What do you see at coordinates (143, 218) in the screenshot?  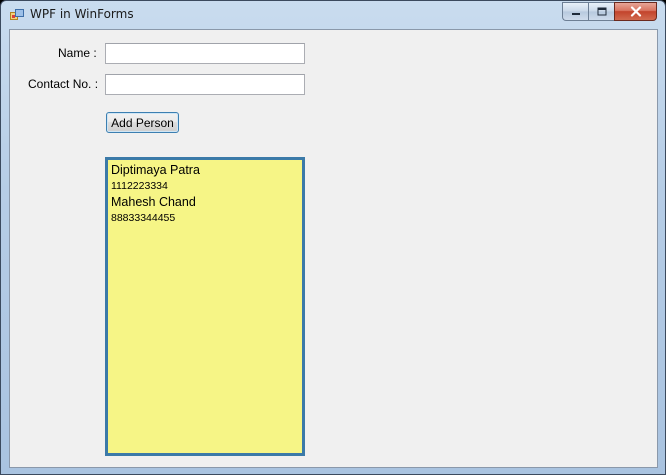 I see `person-contact: 88833344455` at bounding box center [143, 218].